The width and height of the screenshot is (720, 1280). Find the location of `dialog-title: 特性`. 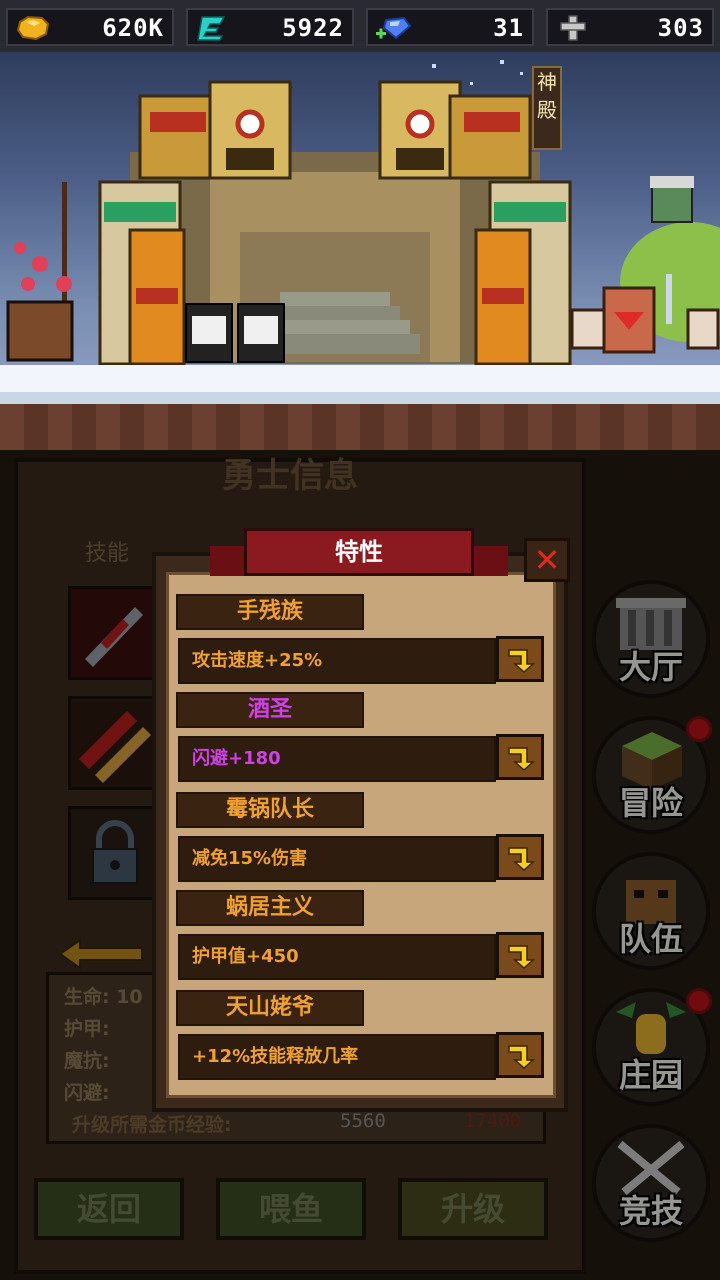

dialog-title: 特性 is located at coordinates (359, 552).